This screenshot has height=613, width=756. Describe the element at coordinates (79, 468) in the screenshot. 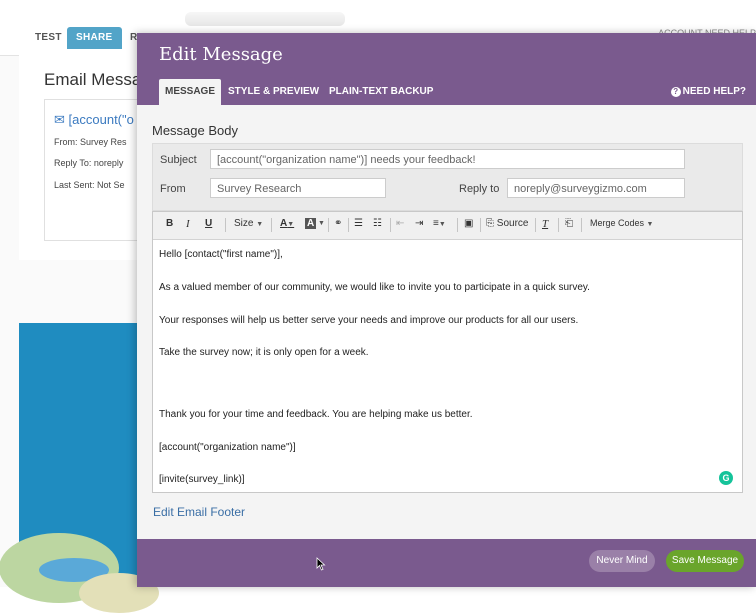

I see `background-map-image` at that location.